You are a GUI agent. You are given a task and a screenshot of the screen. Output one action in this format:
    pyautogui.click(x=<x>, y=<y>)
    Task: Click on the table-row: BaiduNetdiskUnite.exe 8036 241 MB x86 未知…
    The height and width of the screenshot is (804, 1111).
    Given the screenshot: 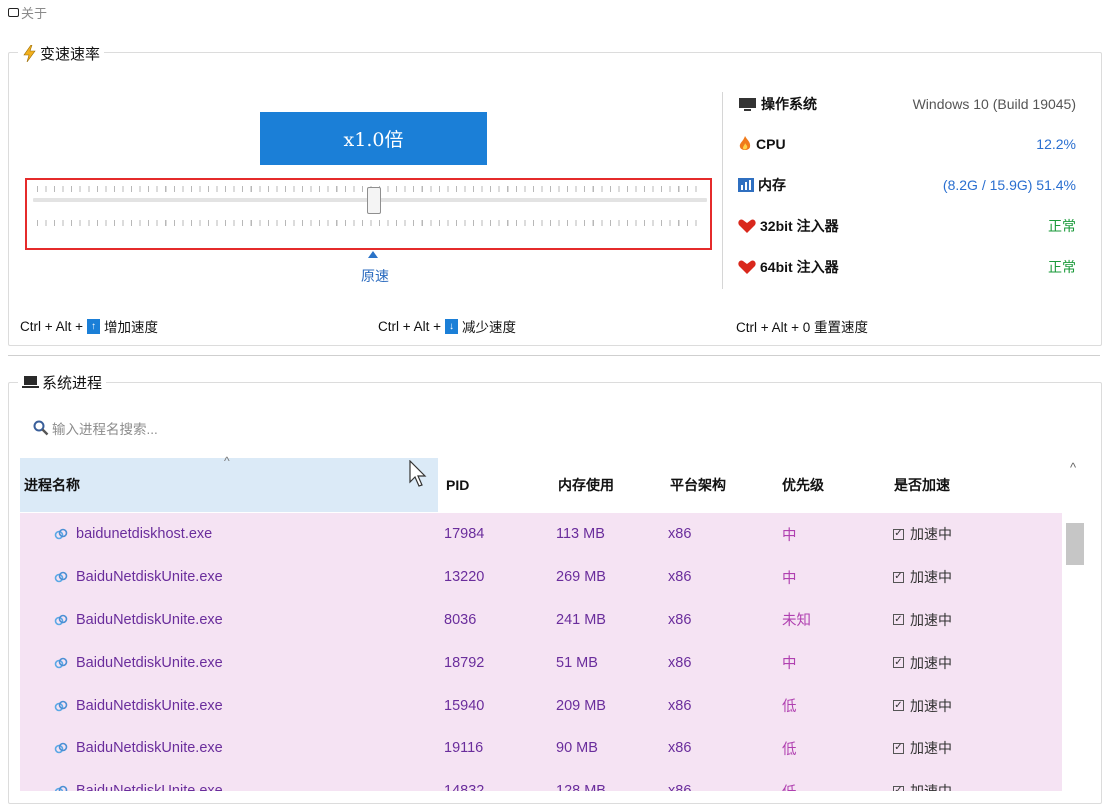 What is the action you would take?
    pyautogui.click(x=541, y=620)
    